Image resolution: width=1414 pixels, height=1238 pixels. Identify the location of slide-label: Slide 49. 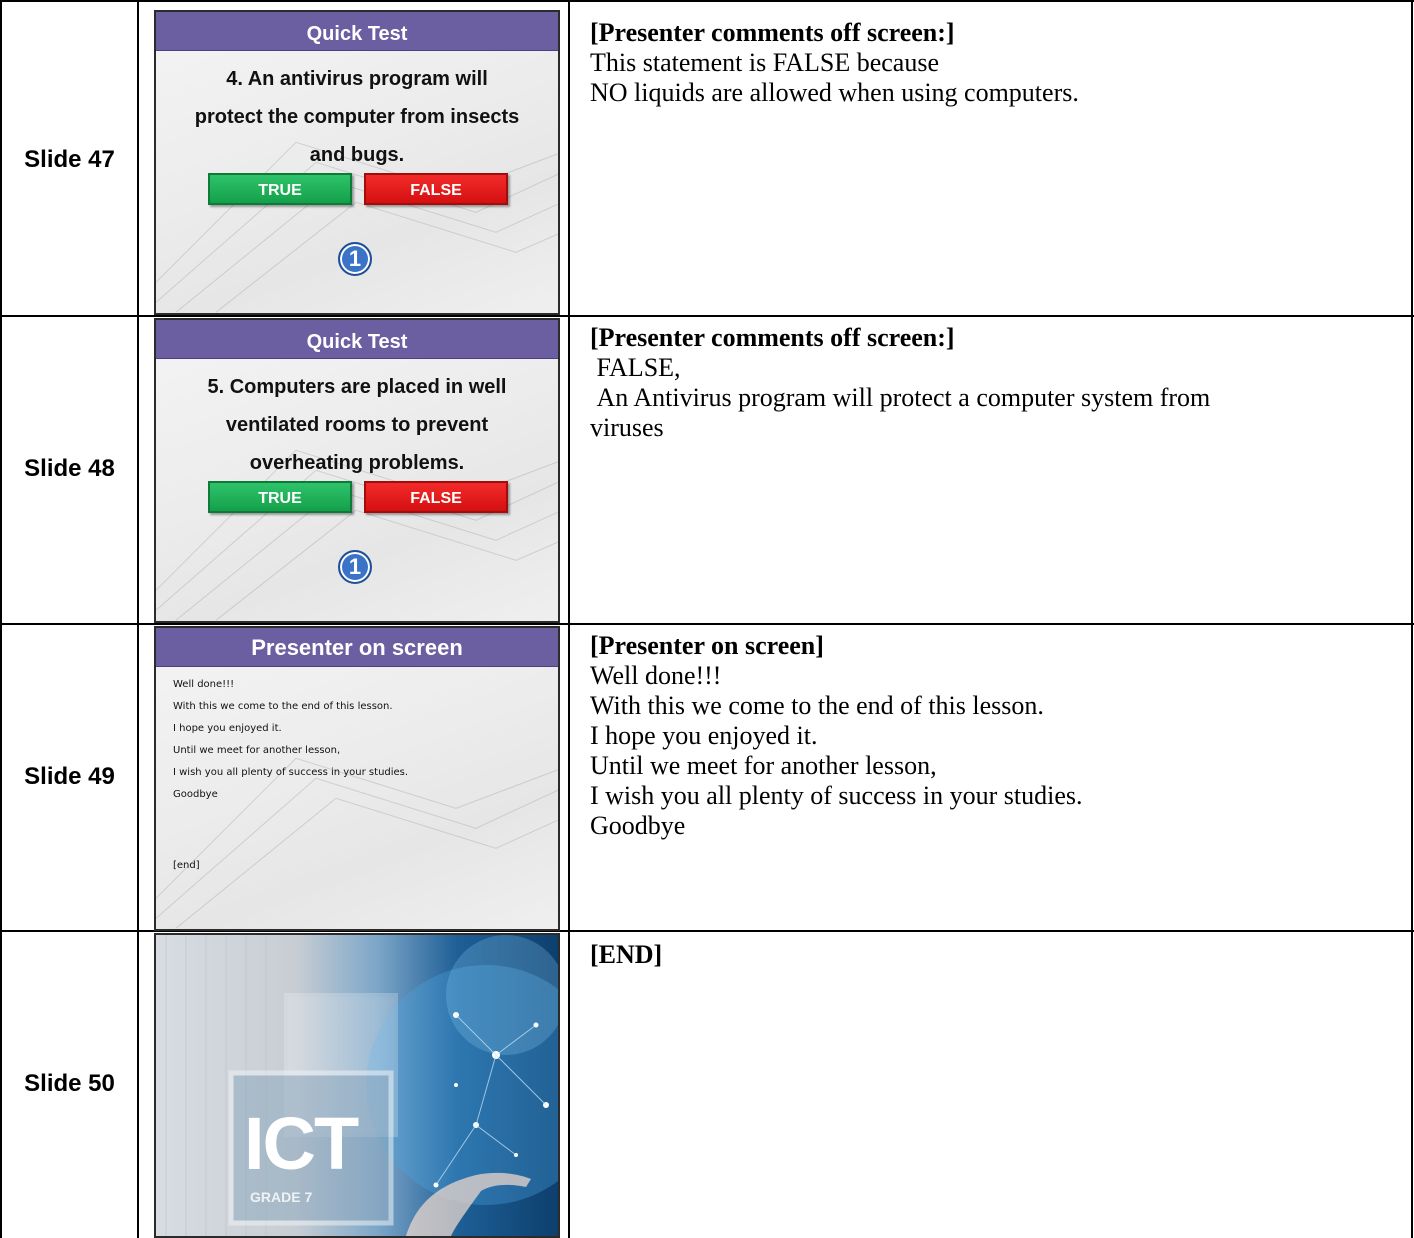
(69, 776).